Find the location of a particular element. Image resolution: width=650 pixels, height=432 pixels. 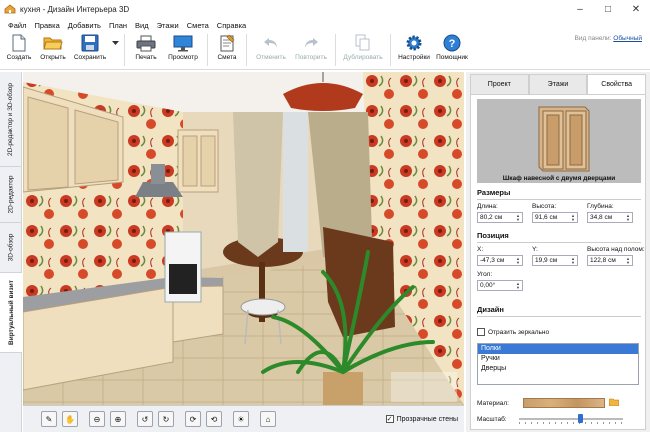

material-row: Материал: is located at coordinates (559, 403).